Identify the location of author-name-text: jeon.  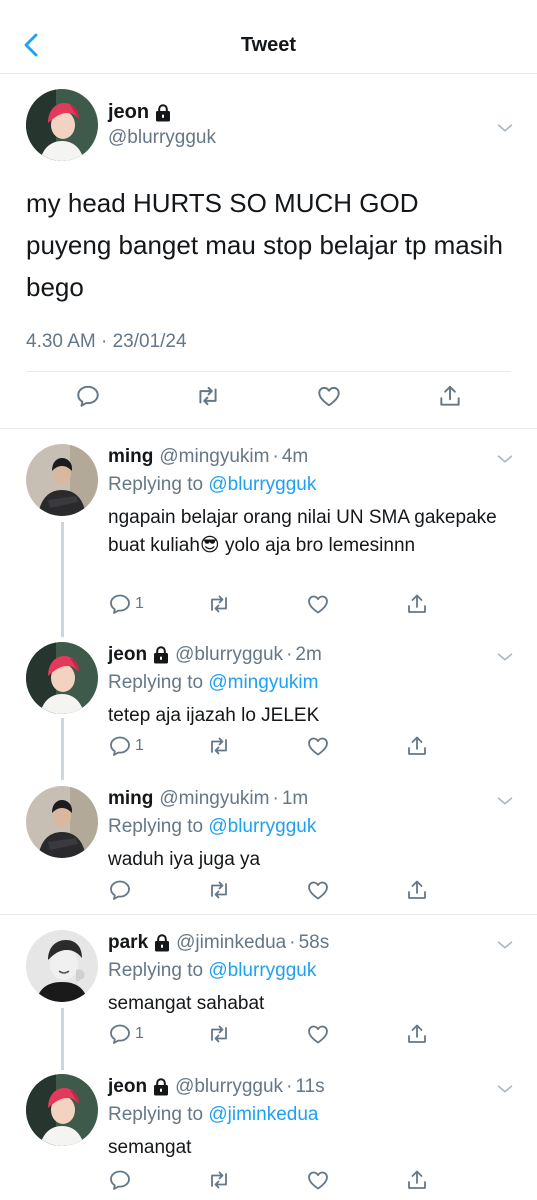
(129, 112).